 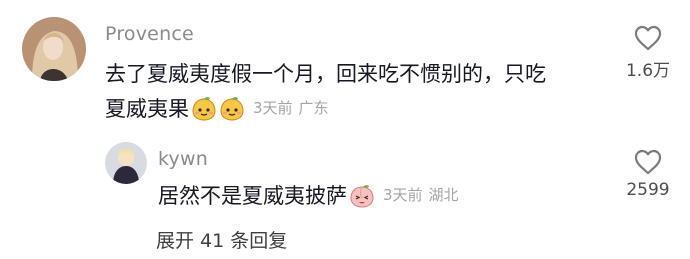 I want to click on comment-text: 居然不是夏威夷披萨 3天前 湖北, so click(x=308, y=195).